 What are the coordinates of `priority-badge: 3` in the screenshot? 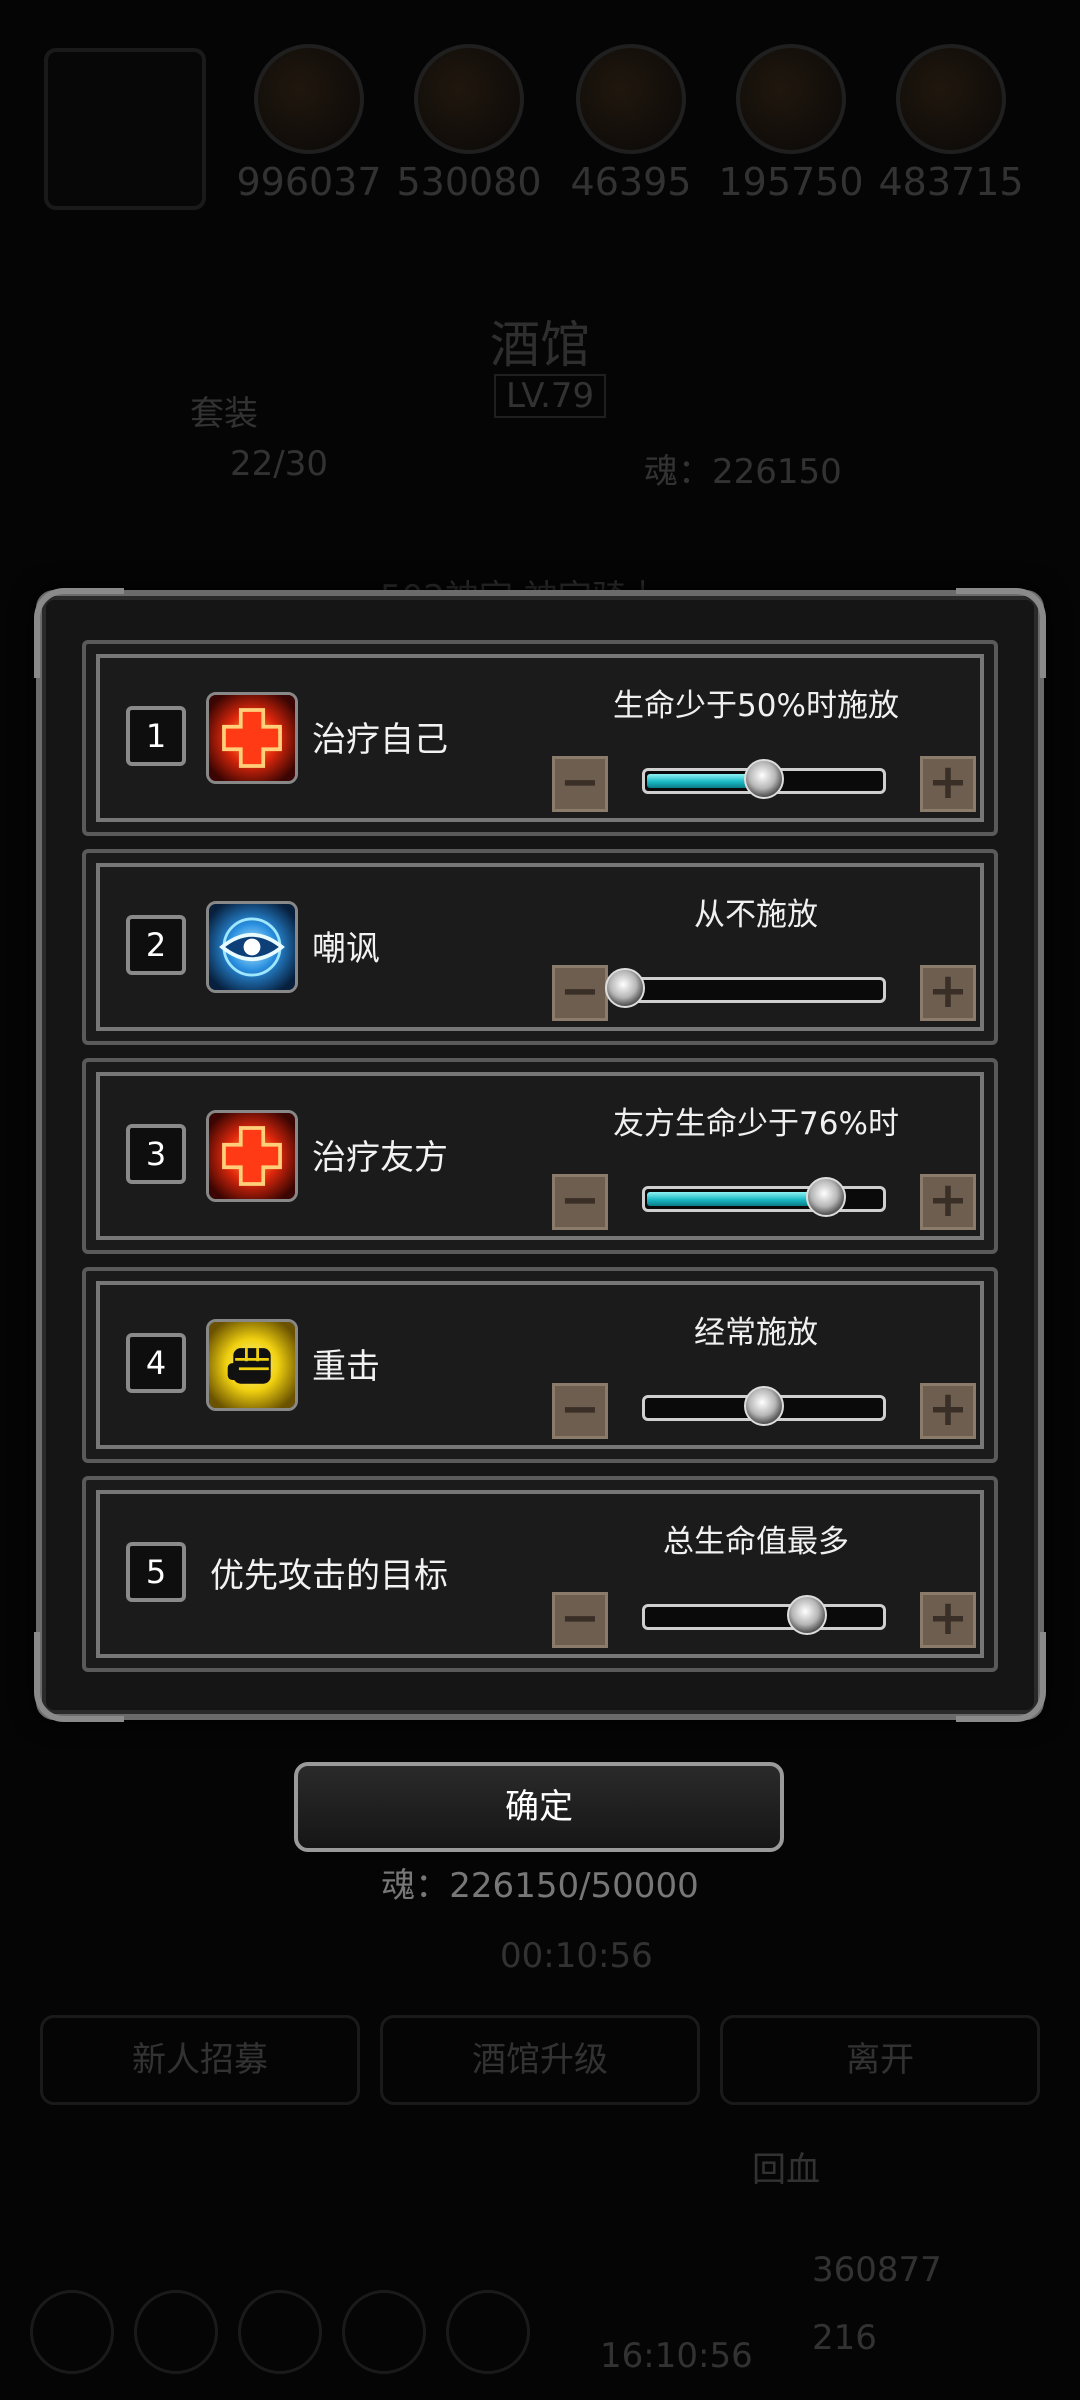 It's located at (156, 1154).